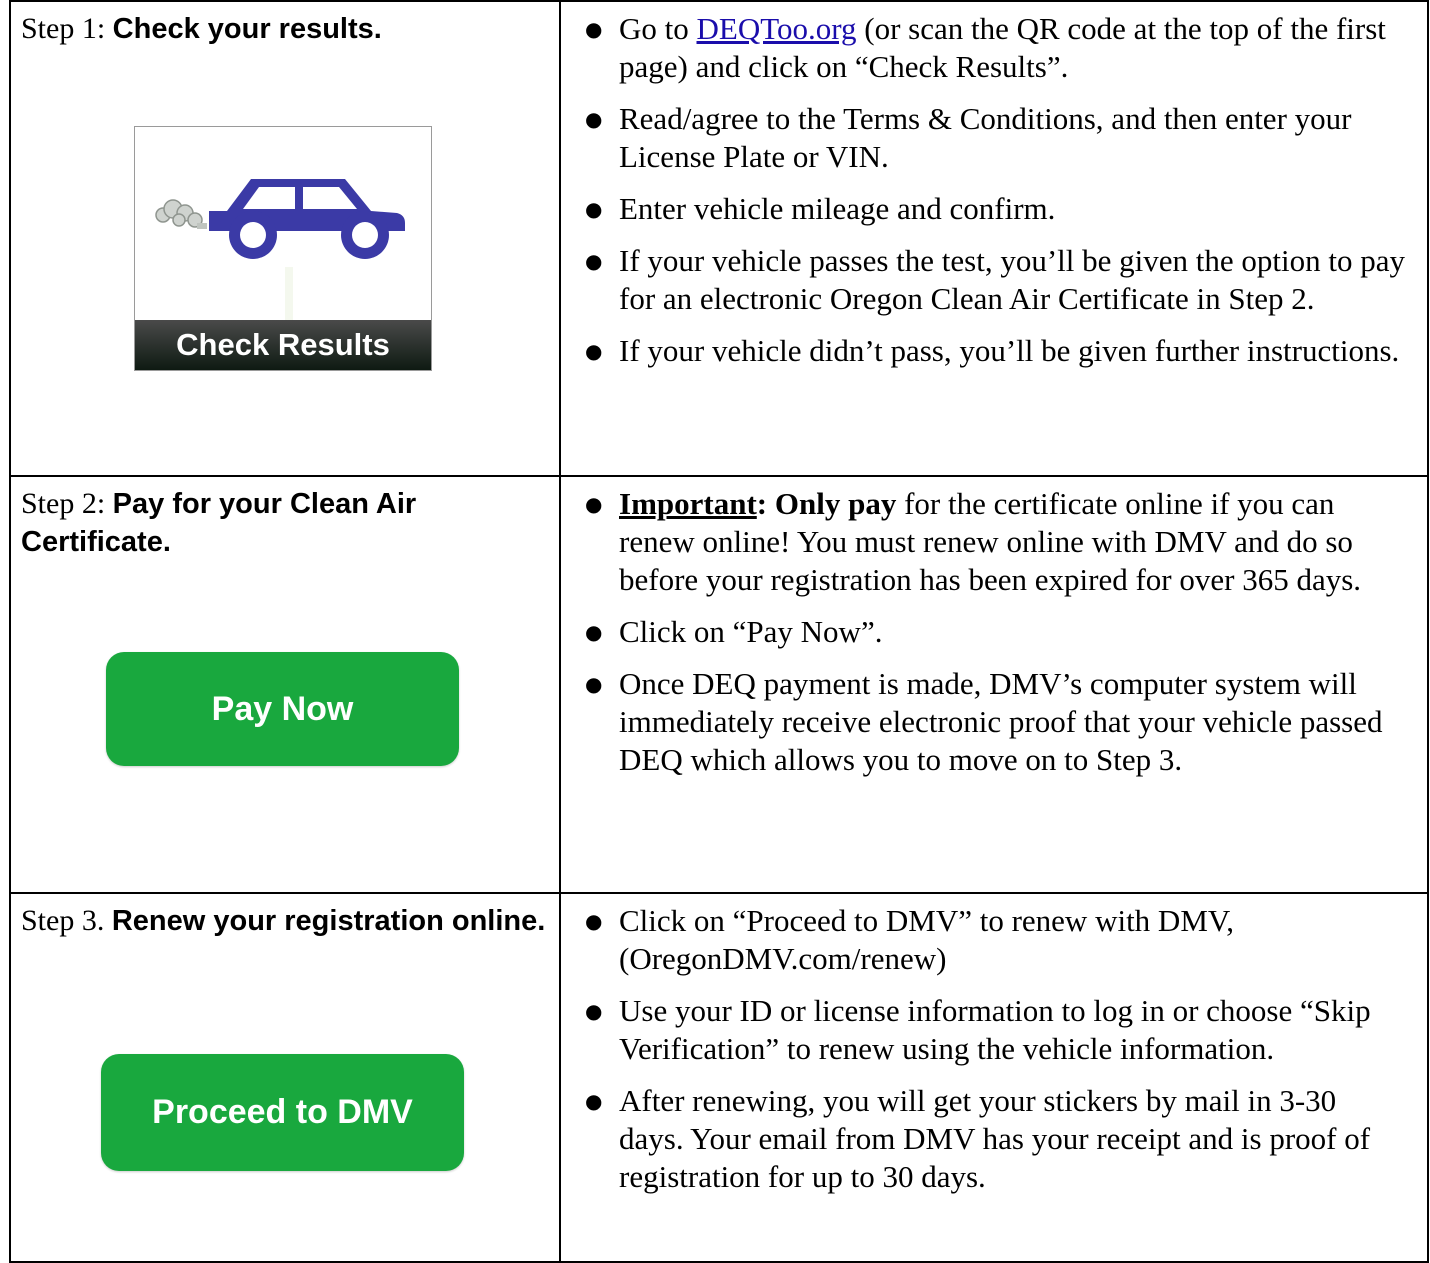  Describe the element at coordinates (280, 249) in the screenshot. I see `car-emissions-icon` at that location.